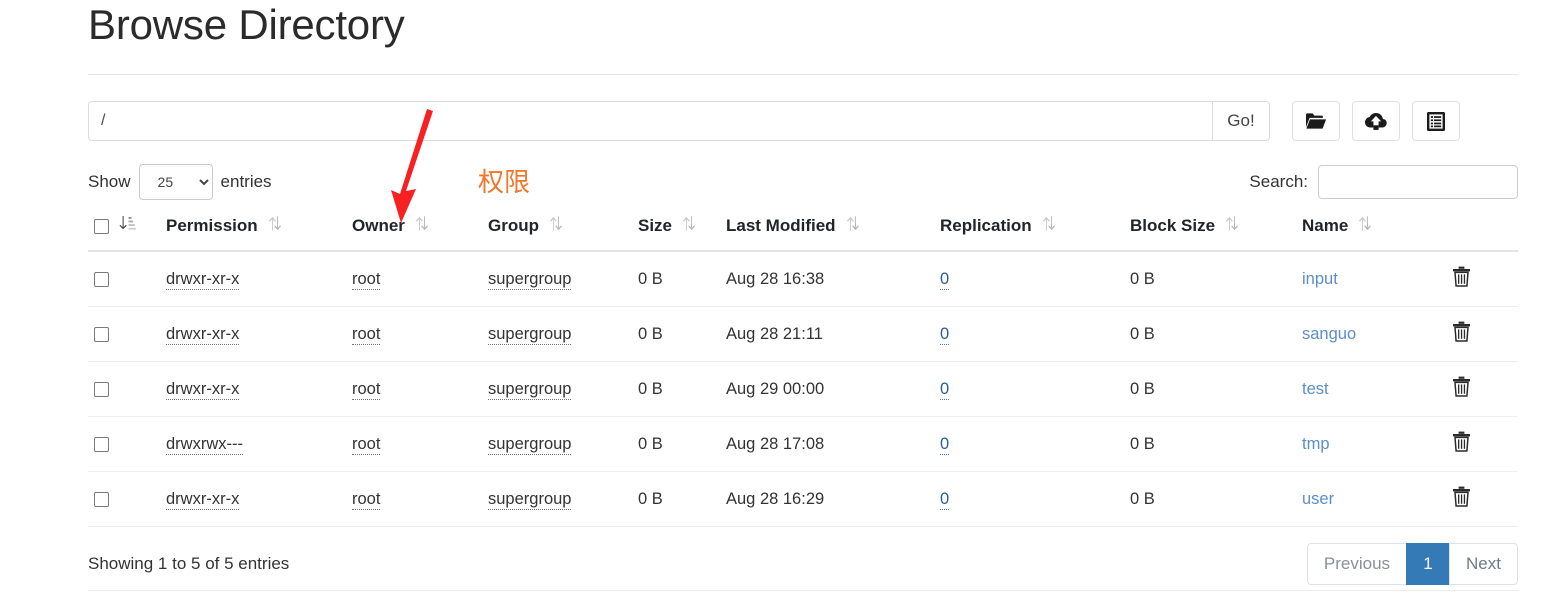 This screenshot has height=593, width=1554. Describe the element at coordinates (827, 499) in the screenshot. I see `cell-last-modified: Aug 28 16:29` at that location.